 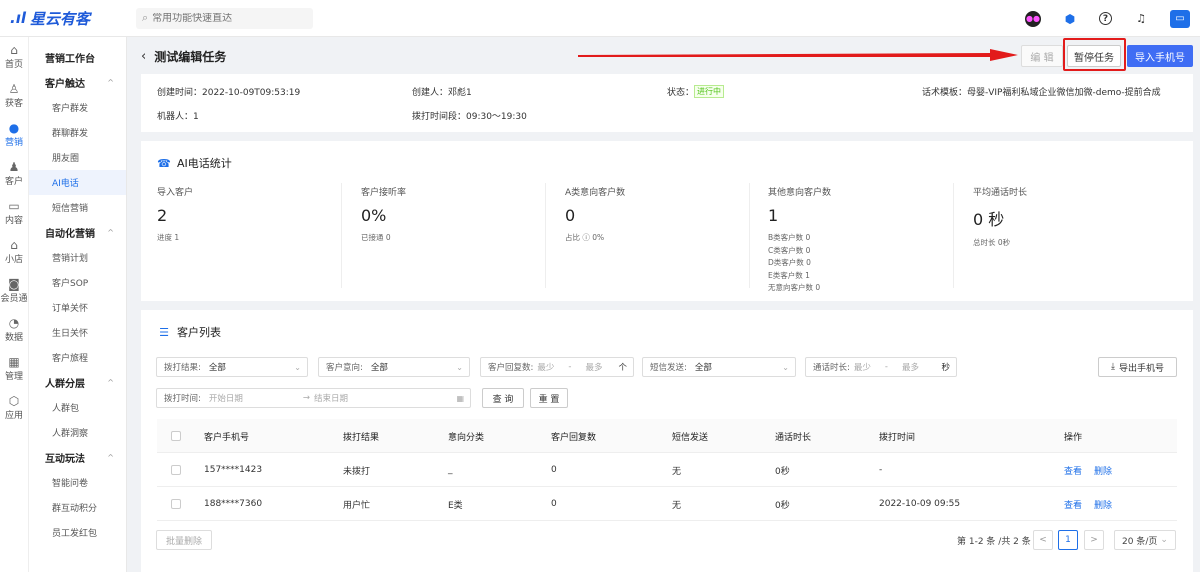 What do you see at coordinates (14, 173) in the screenshot?
I see `rail-item-customer: ♟ 客户` at bounding box center [14, 173].